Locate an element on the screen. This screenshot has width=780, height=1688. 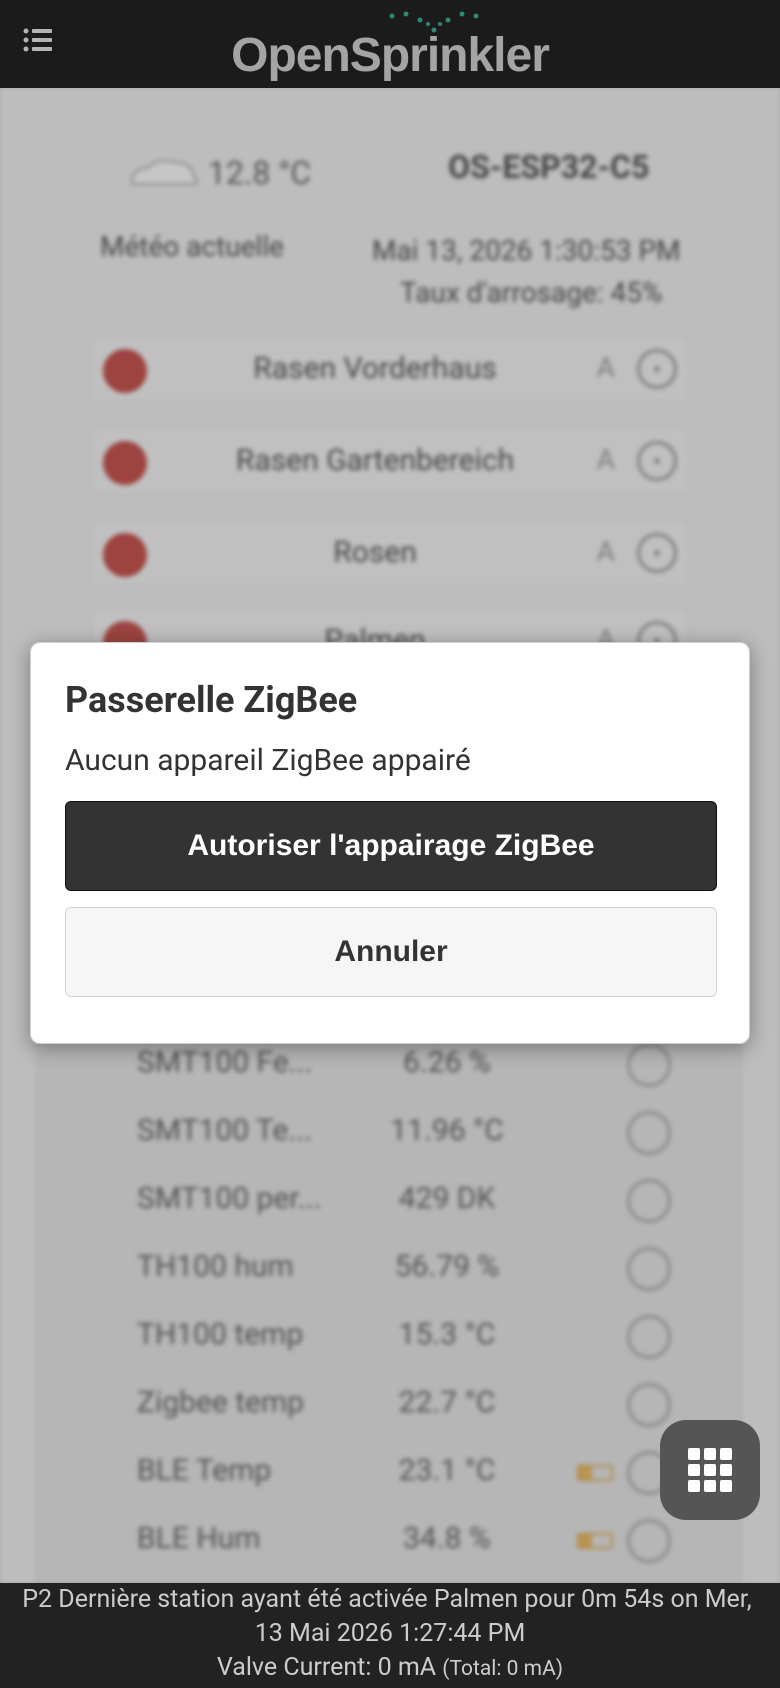
last-run-line2: 13 Mai 2026 1:27:44 PM is located at coordinates (390, 1633).